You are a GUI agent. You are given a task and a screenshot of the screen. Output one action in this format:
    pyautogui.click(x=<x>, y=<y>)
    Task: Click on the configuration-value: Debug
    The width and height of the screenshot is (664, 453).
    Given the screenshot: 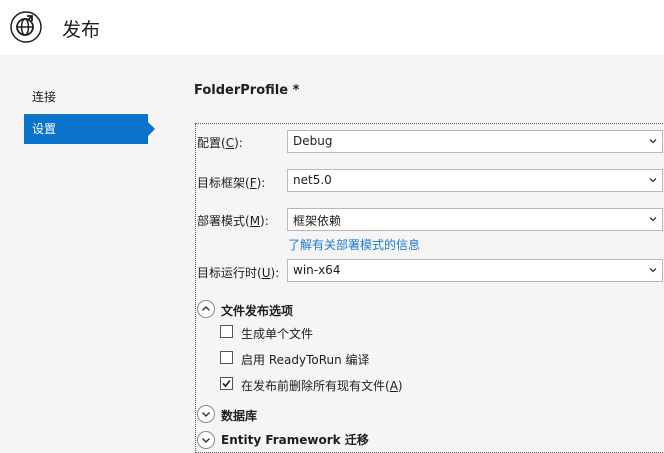 What is the action you would take?
    pyautogui.click(x=313, y=141)
    